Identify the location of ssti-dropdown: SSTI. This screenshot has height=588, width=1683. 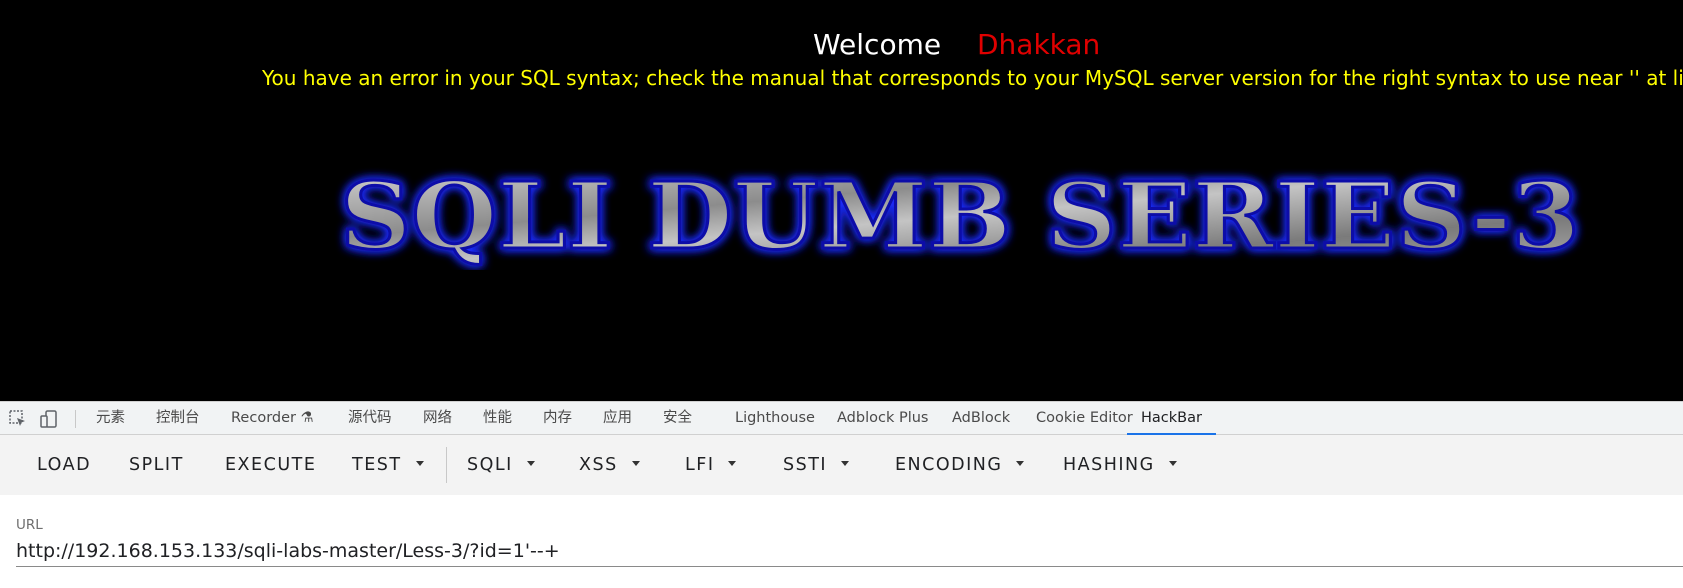
(816, 465).